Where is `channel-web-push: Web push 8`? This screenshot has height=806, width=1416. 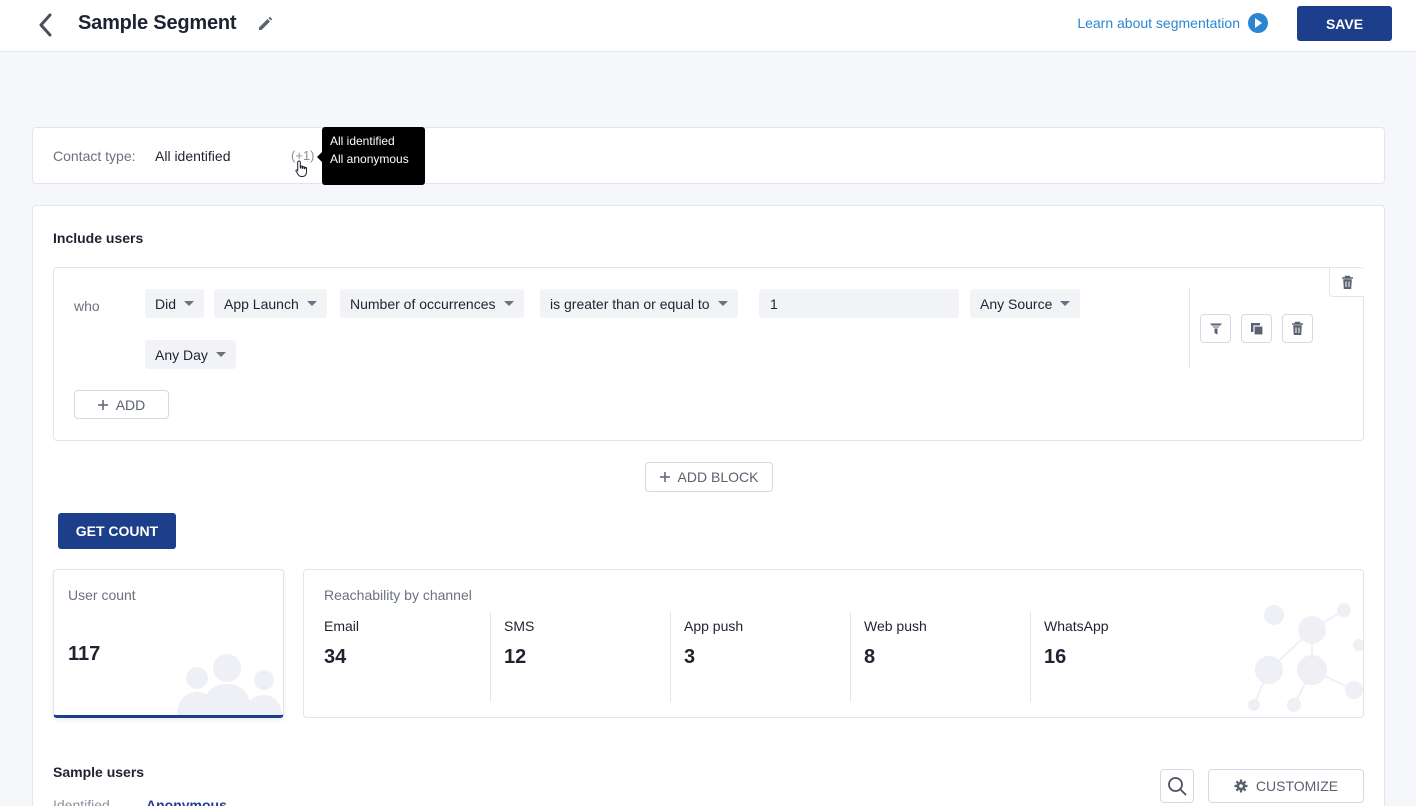
channel-web-push: Web push 8 is located at coordinates (954, 657).